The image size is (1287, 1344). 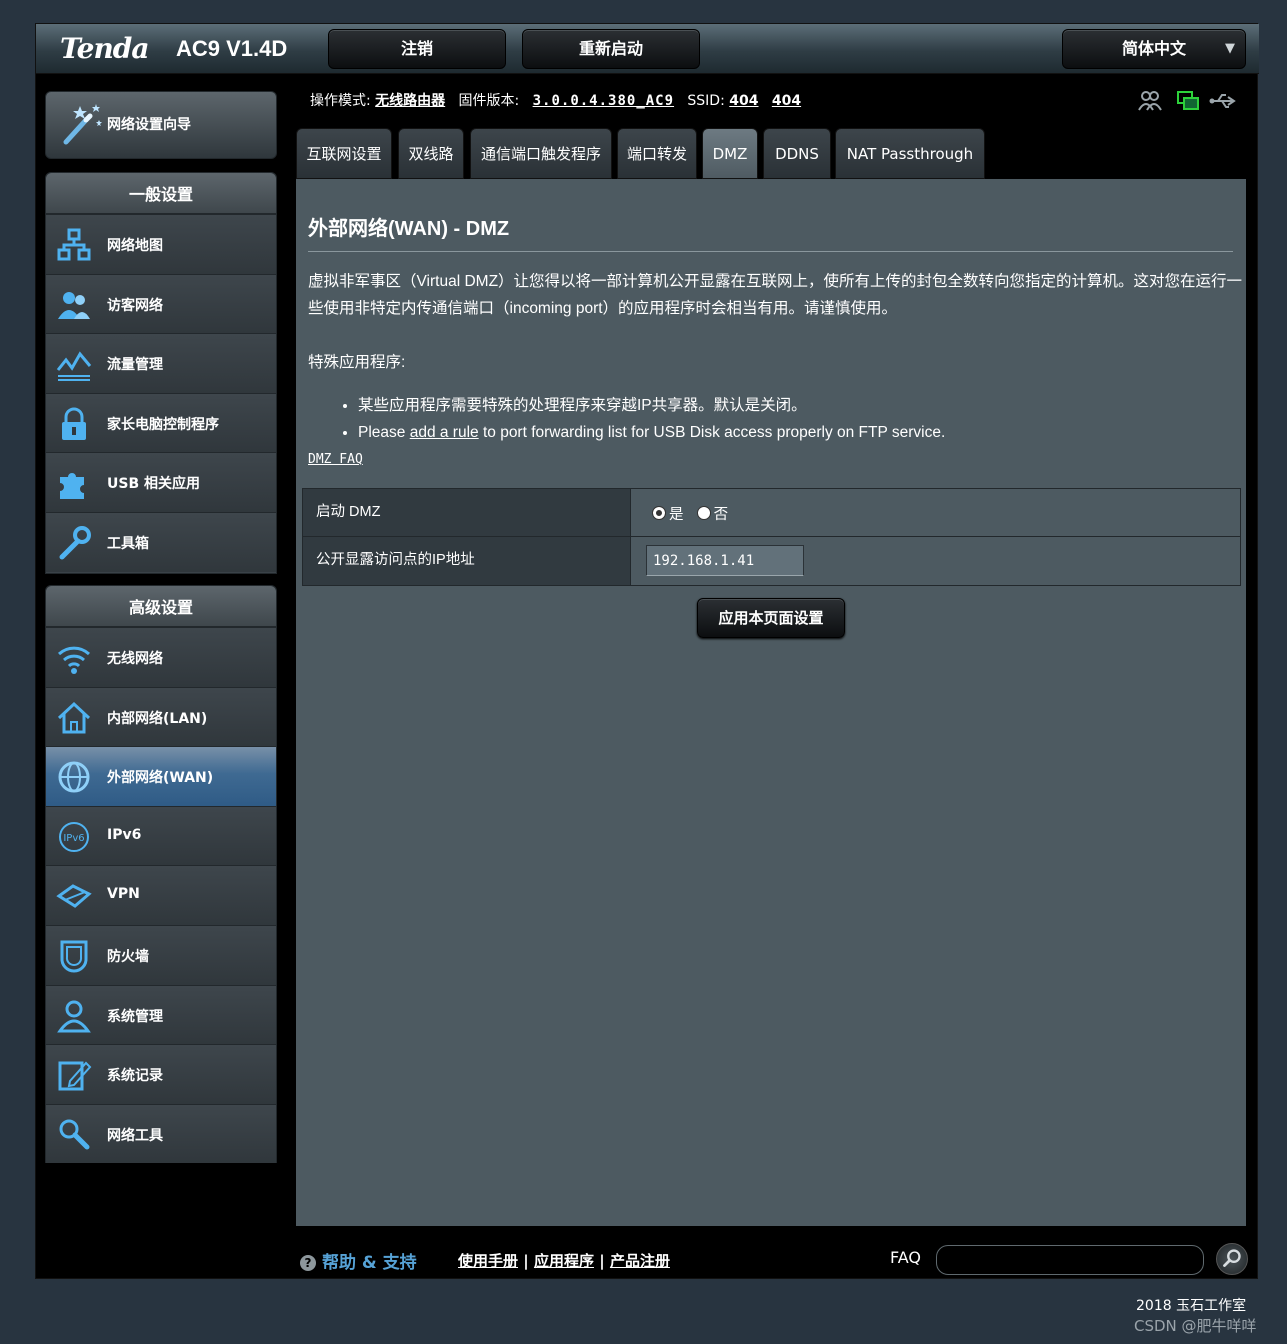 I want to click on logout-button: 注销, so click(x=417, y=49).